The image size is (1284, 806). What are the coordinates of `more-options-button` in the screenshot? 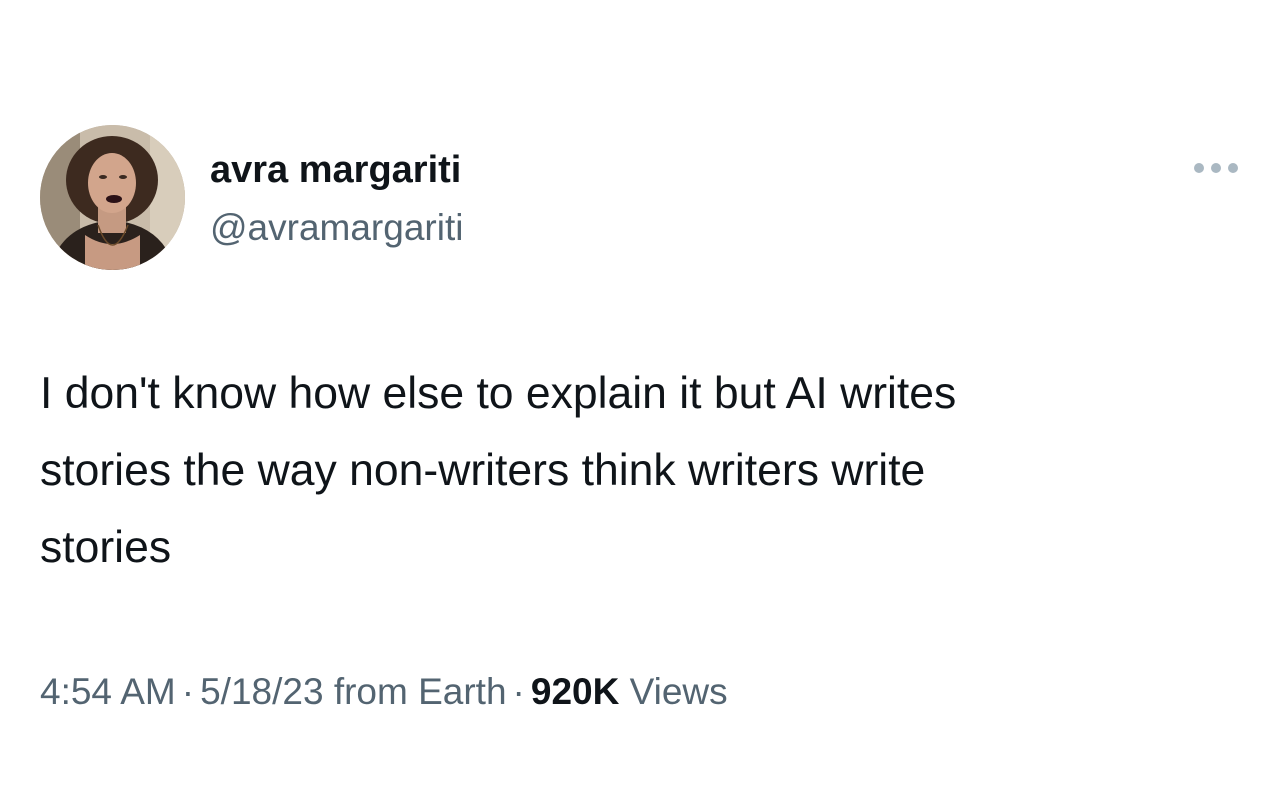 It's located at (1216, 168).